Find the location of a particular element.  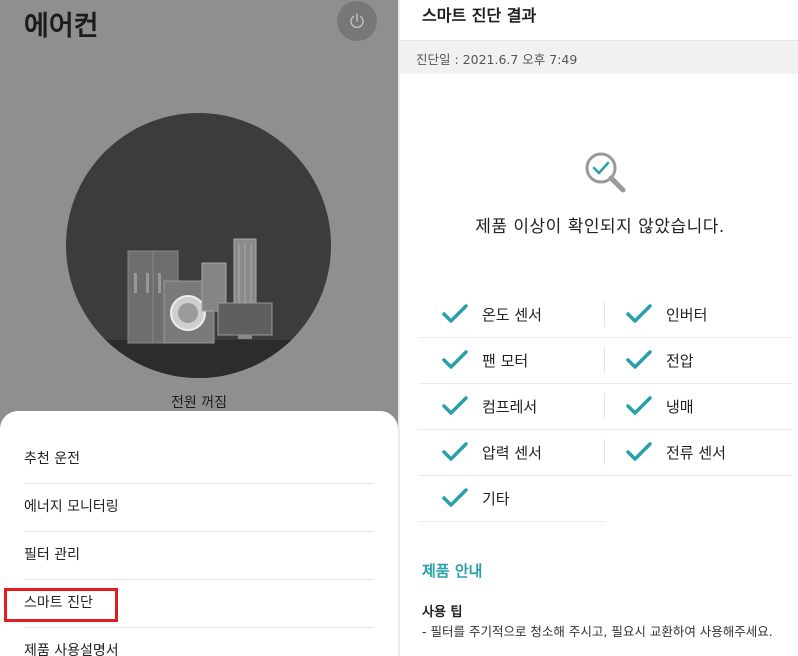

menu-item-manual: 제품 사용설명서 is located at coordinates (199, 641).